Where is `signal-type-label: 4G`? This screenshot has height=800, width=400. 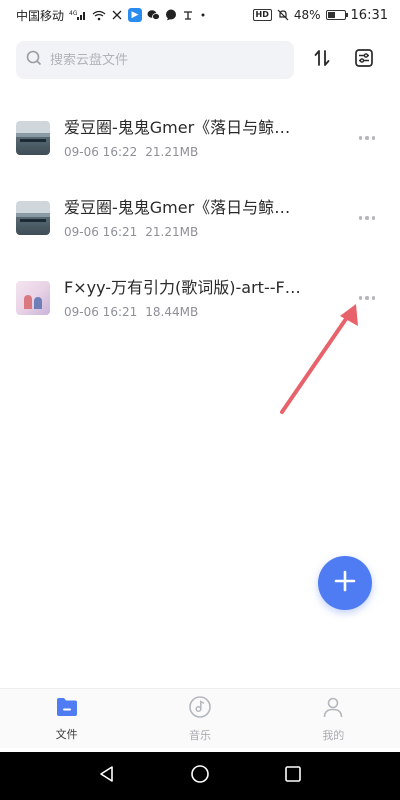 signal-type-label: 4G is located at coordinates (73, 13).